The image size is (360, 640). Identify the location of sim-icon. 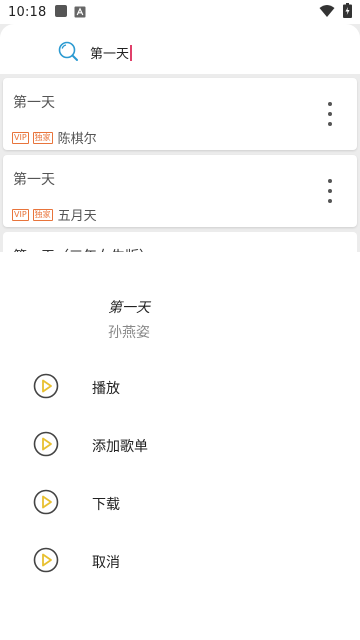
(61, 12).